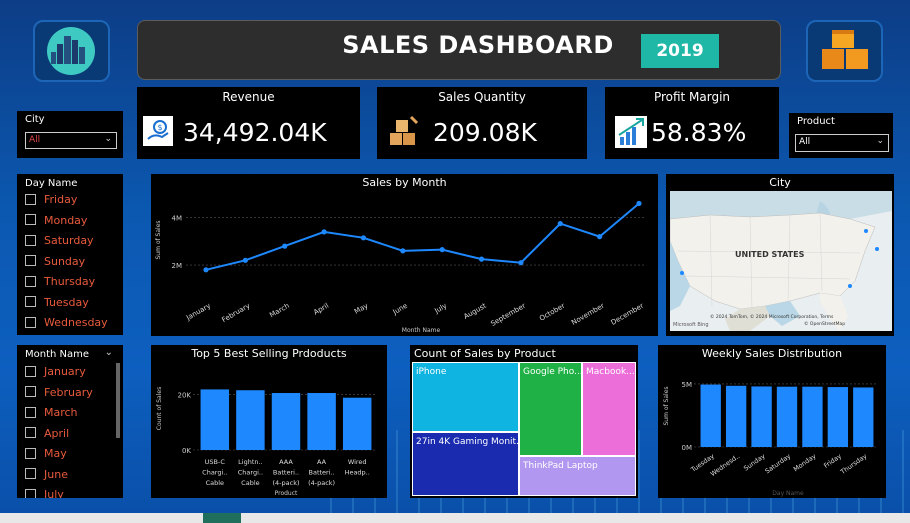 This screenshot has width=910, height=523. Describe the element at coordinates (687, 385) in the screenshot. I see `y-tick-label: 5M` at that location.